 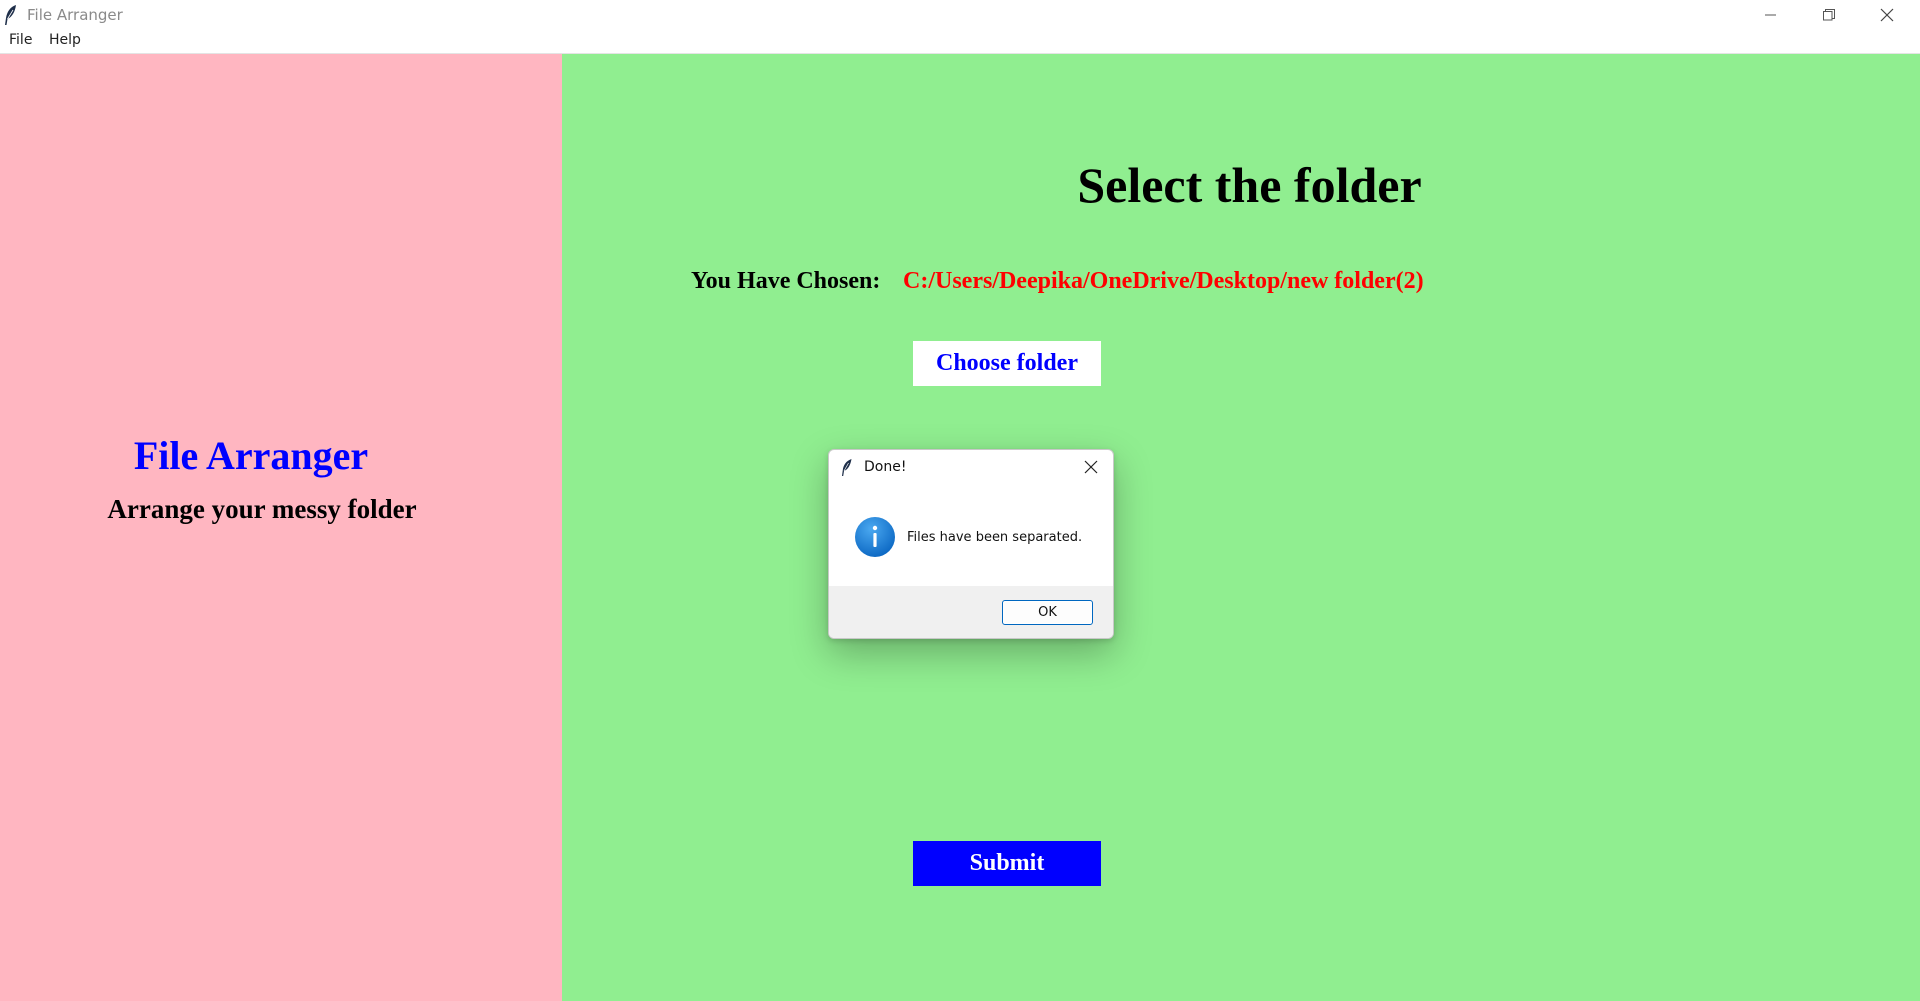 I want to click on dialog-footer: OK, so click(x=971, y=612).